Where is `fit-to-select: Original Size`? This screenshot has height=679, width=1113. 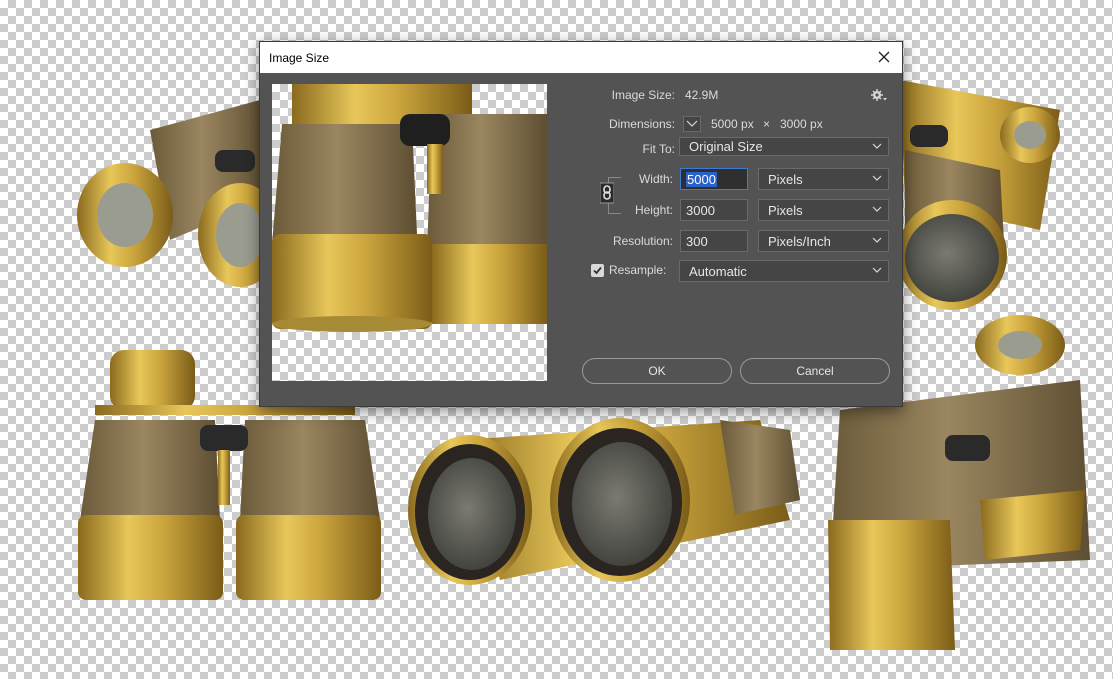 fit-to-select: Original Size is located at coordinates (784, 146).